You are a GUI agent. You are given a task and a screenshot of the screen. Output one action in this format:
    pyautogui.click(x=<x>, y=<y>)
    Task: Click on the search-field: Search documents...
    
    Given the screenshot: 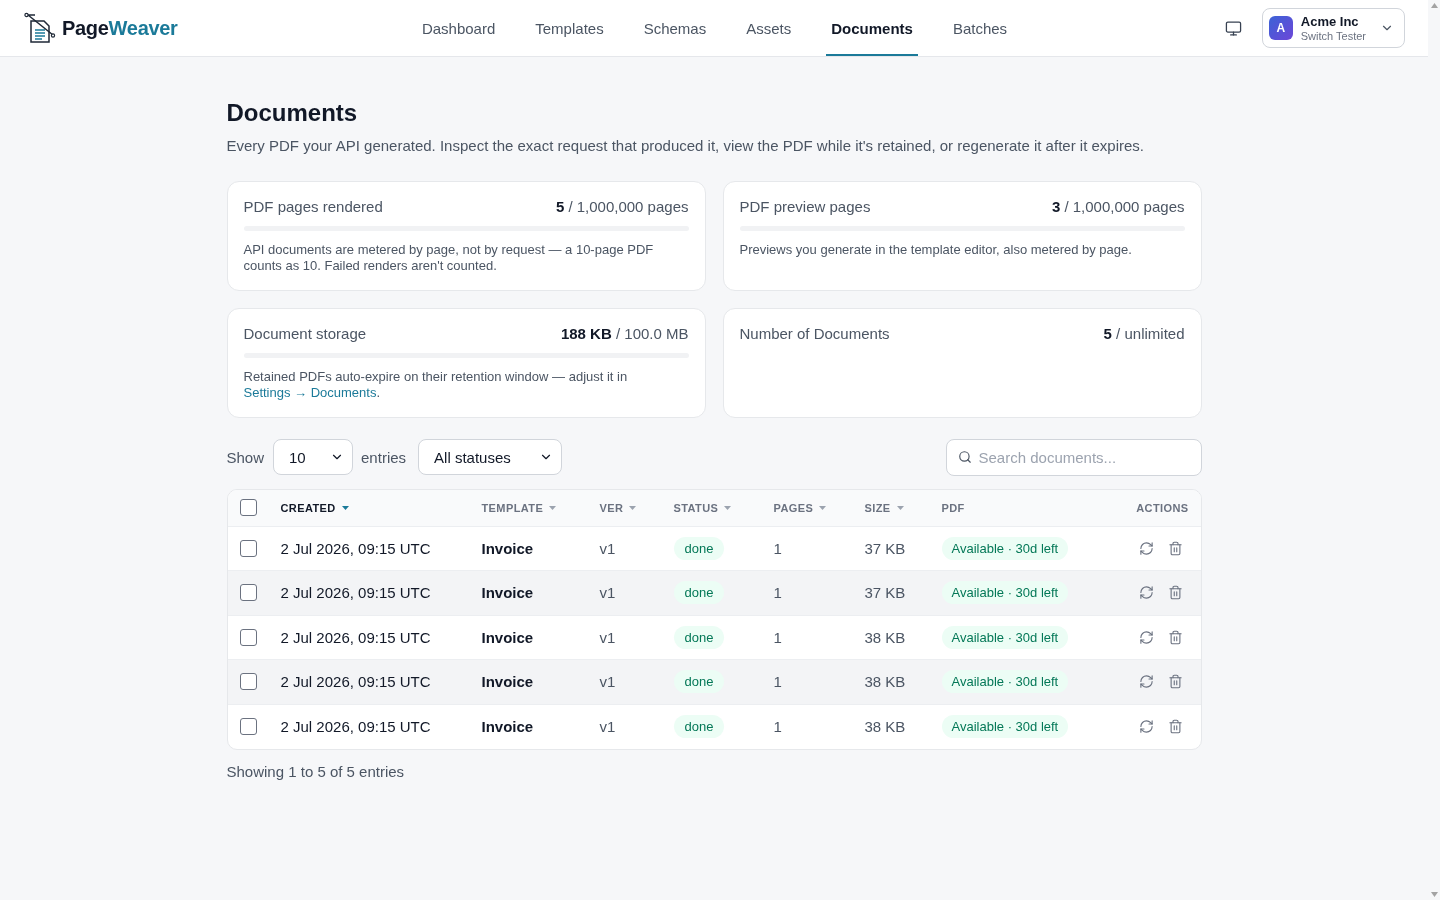 What is the action you would take?
    pyautogui.click(x=1073, y=457)
    